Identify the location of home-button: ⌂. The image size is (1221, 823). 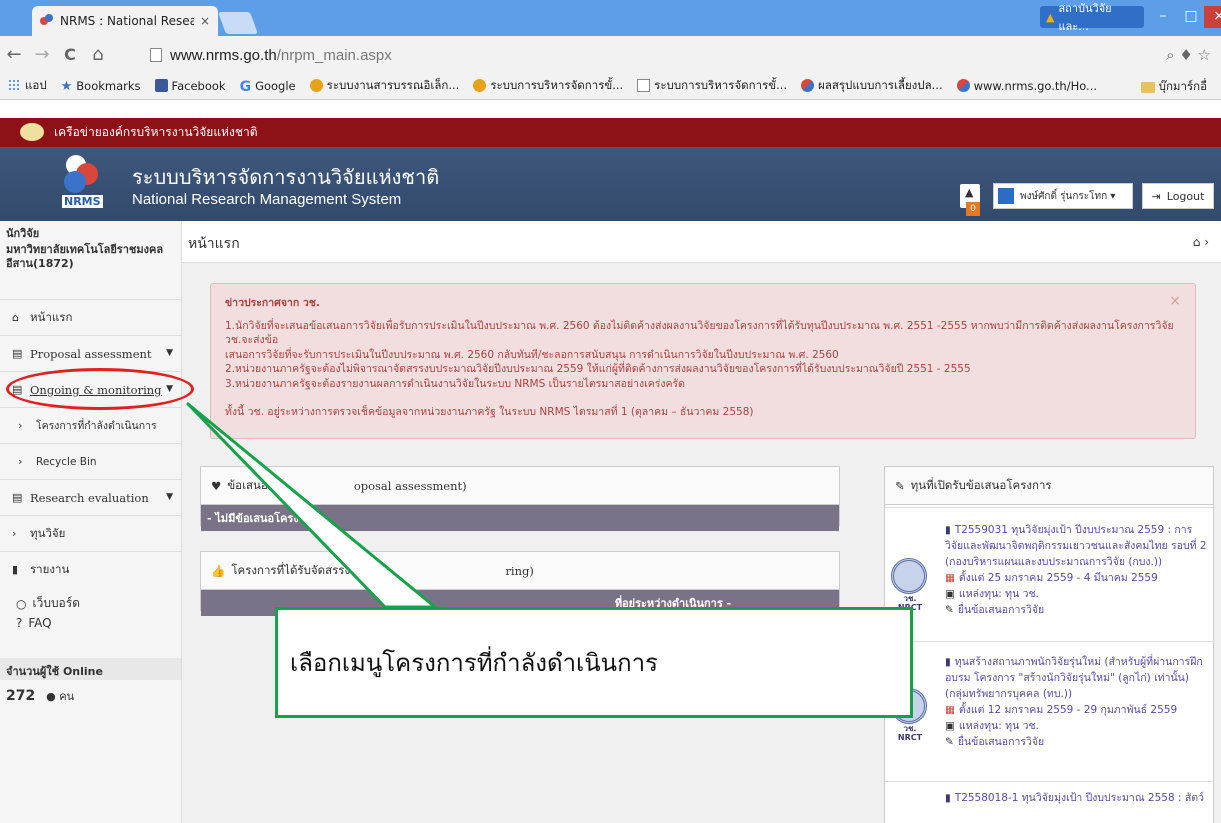
(98, 54).